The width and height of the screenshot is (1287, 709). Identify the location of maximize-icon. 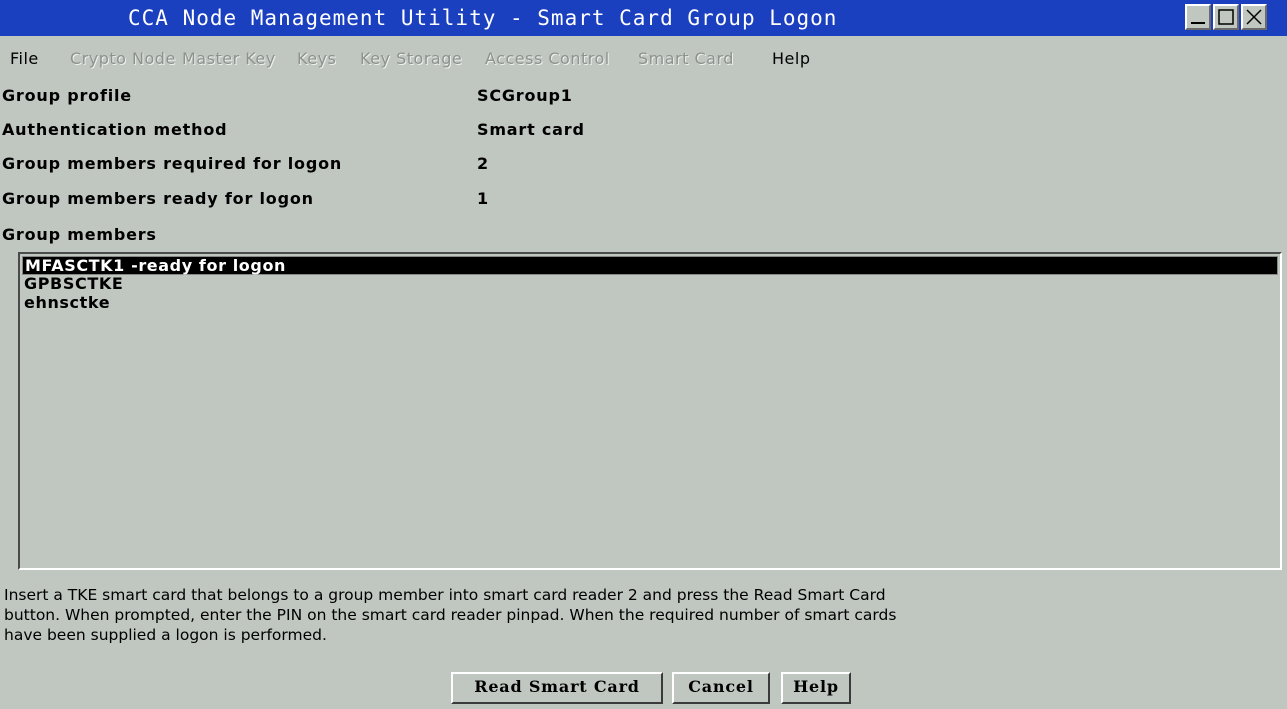
(1226, 17).